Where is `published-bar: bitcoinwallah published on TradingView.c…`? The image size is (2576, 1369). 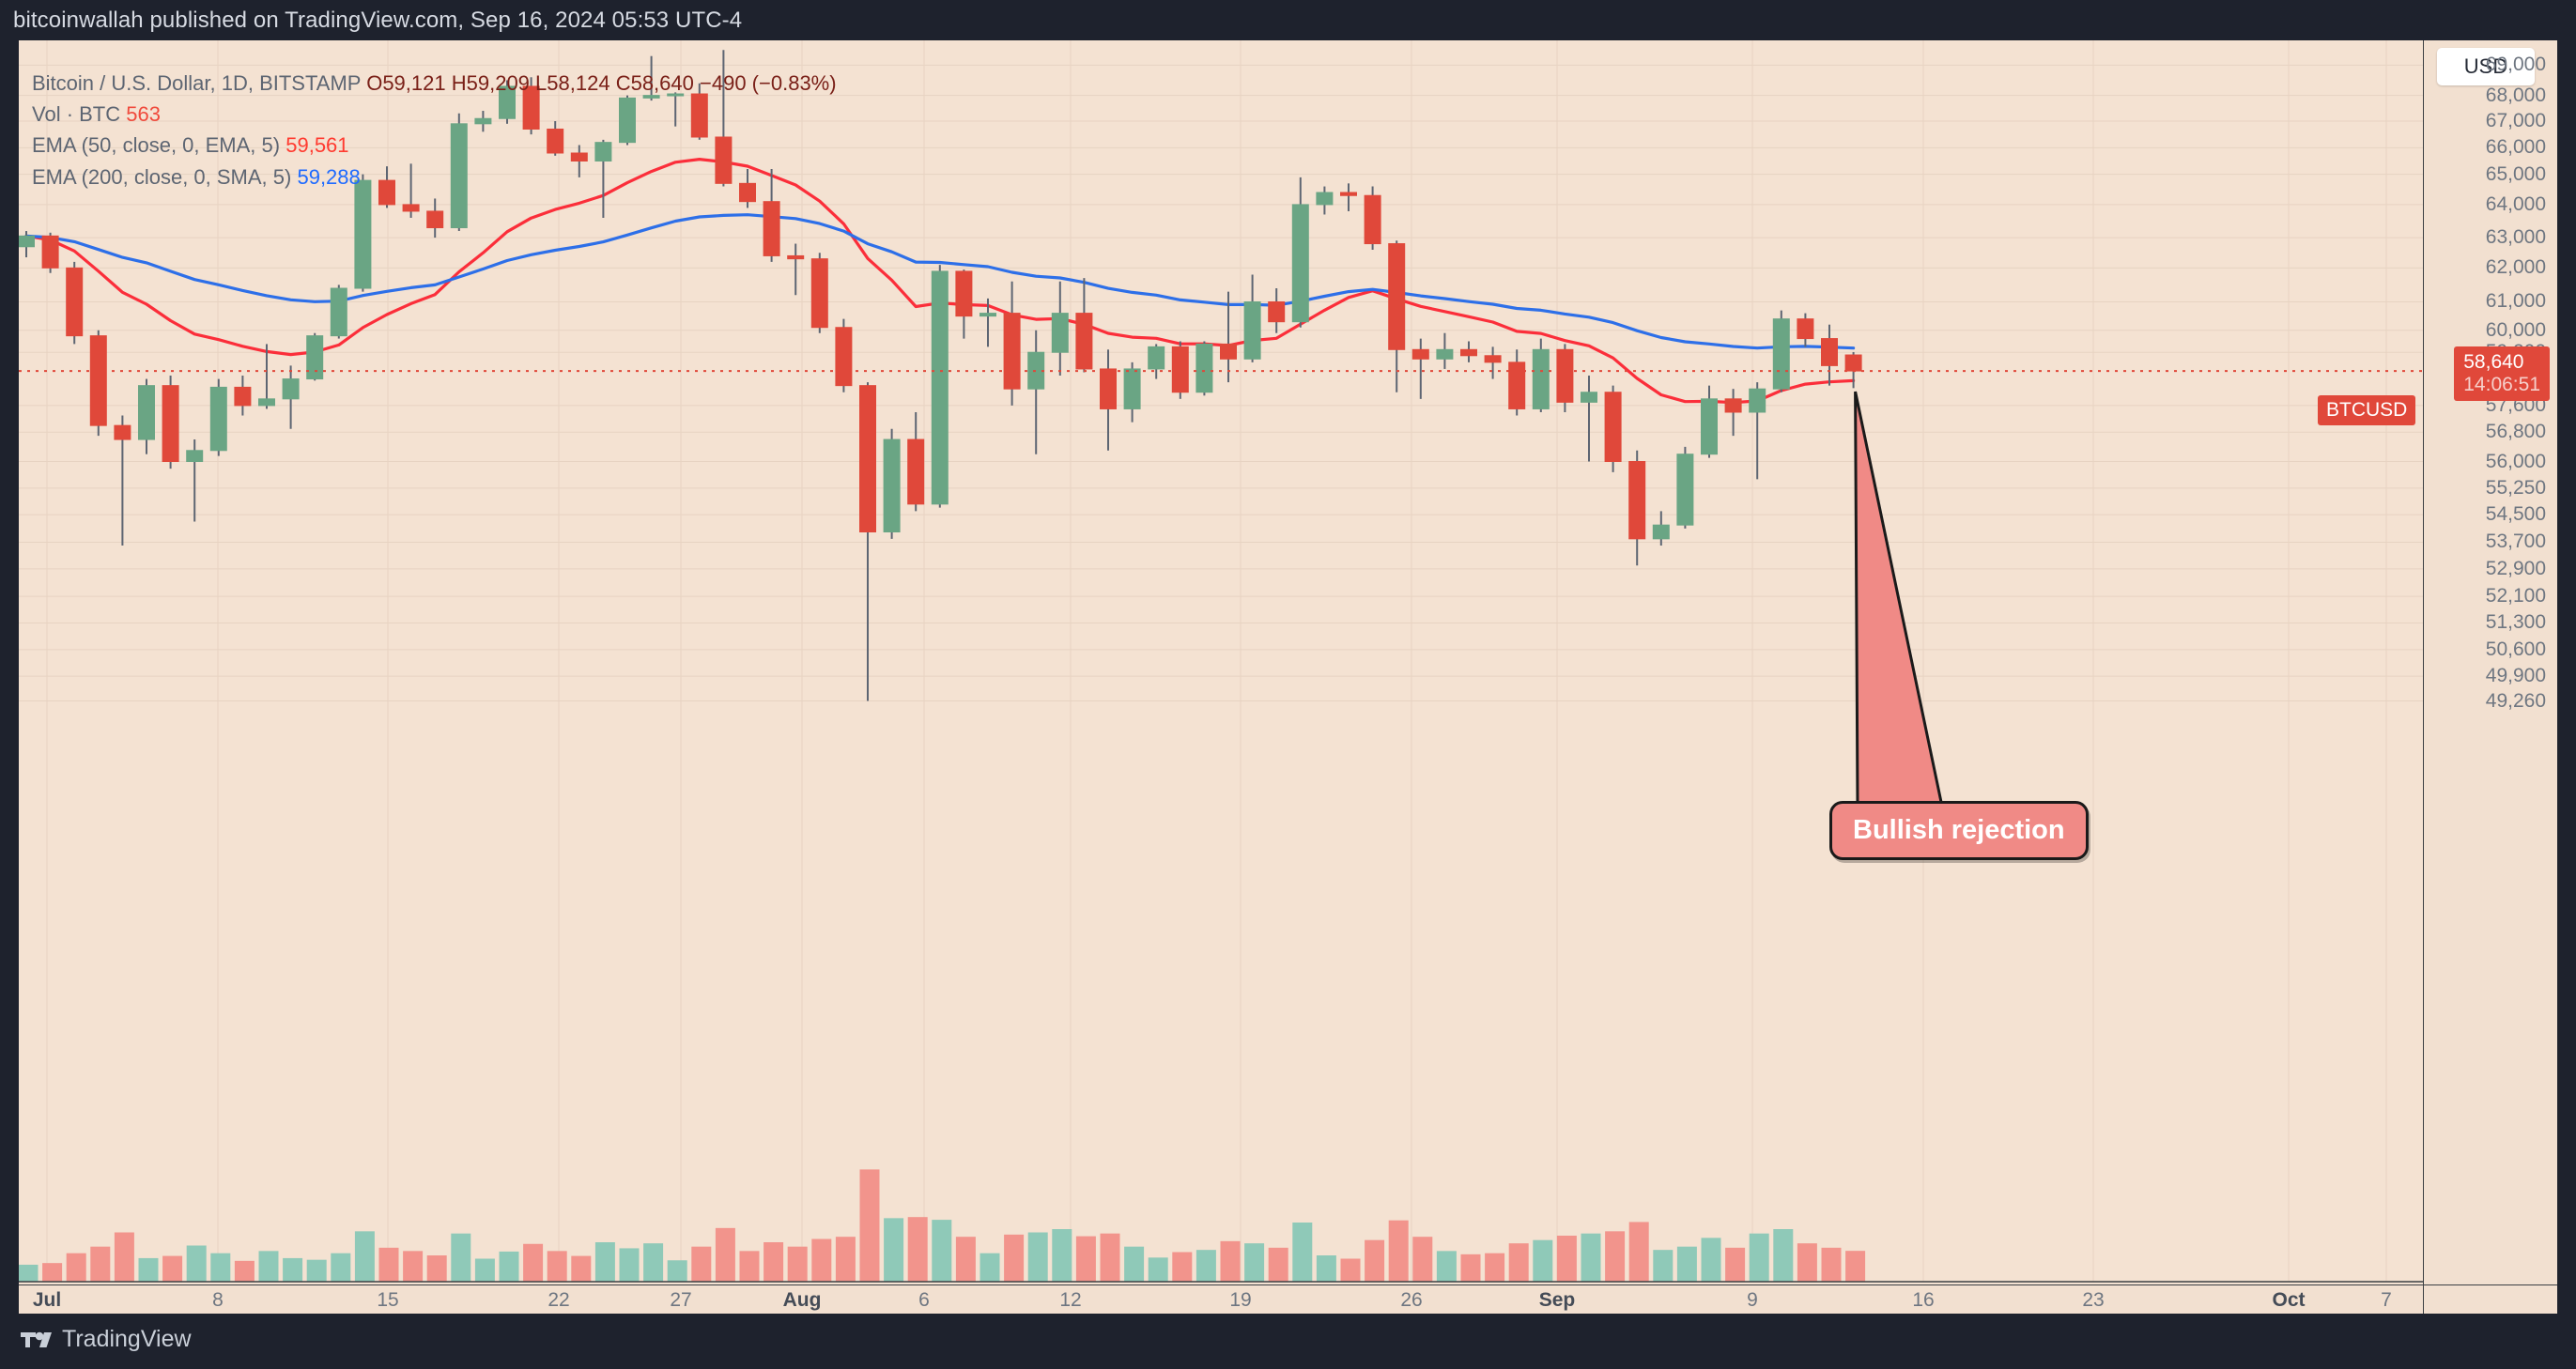
published-bar: bitcoinwallah published on TradingView.c… is located at coordinates (1288, 20).